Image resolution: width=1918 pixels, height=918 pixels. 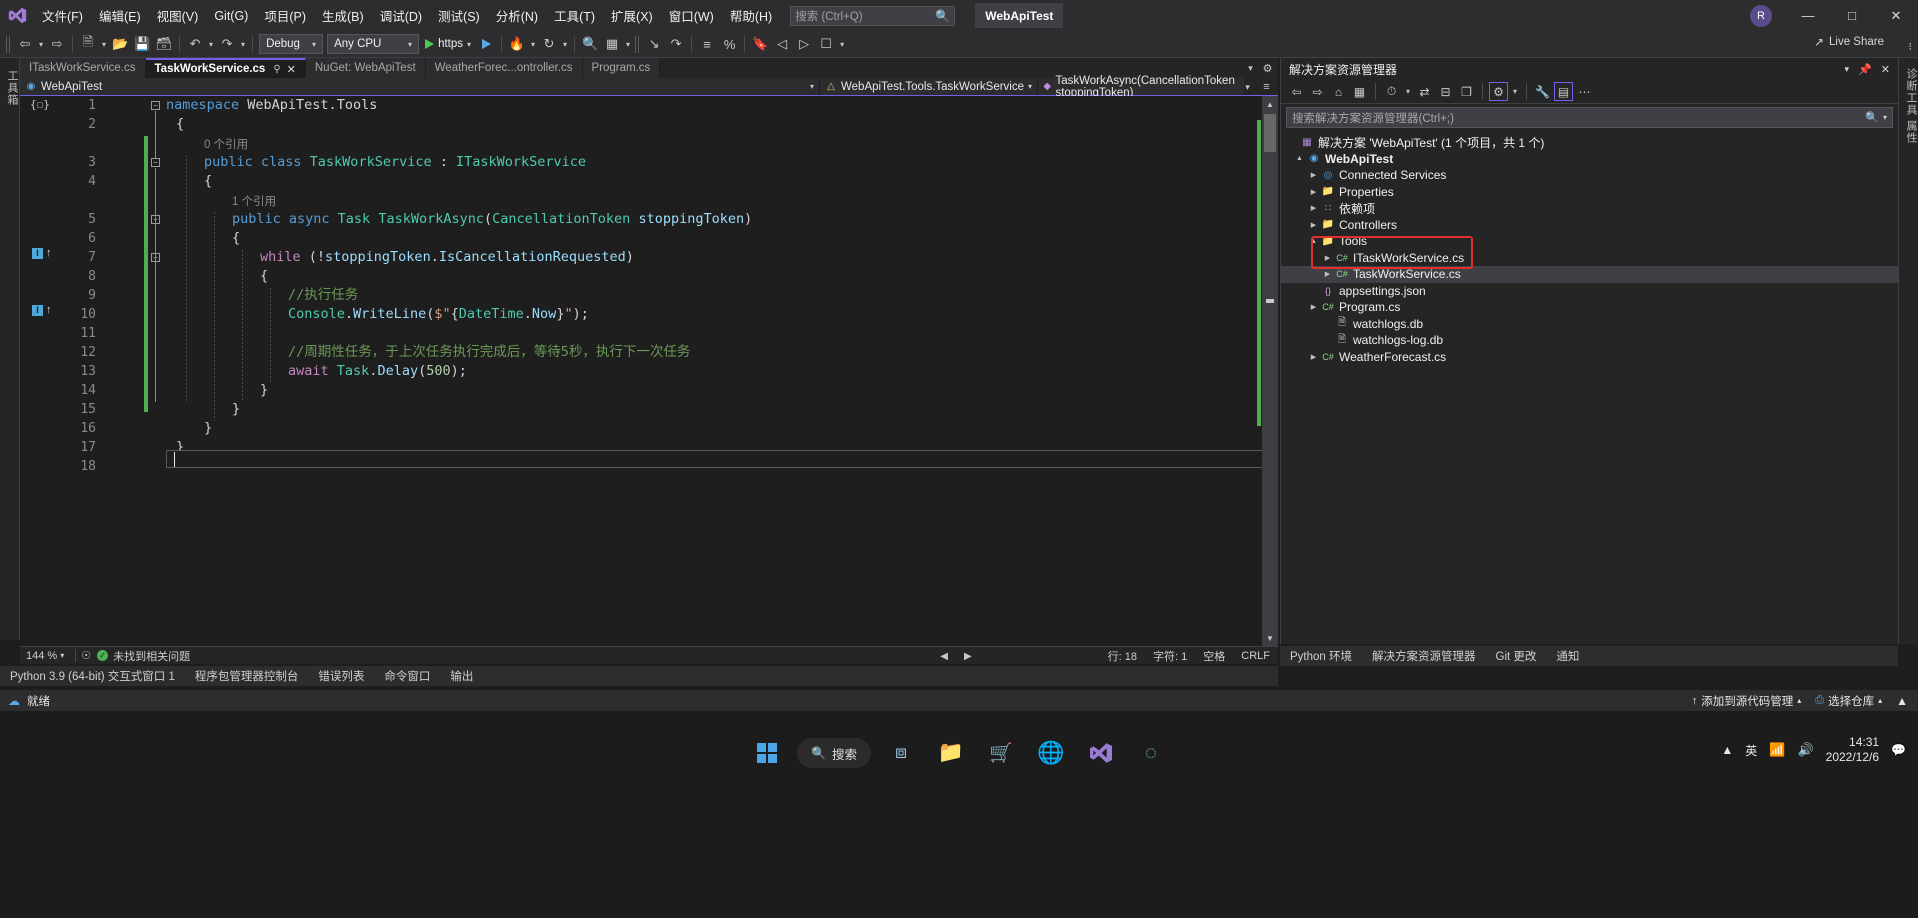 What do you see at coordinates (929, 86) in the screenshot?
I see `navbar-type-combo: △ WebApiTest.Tools.TaskWorkService ▾` at bounding box center [929, 86].